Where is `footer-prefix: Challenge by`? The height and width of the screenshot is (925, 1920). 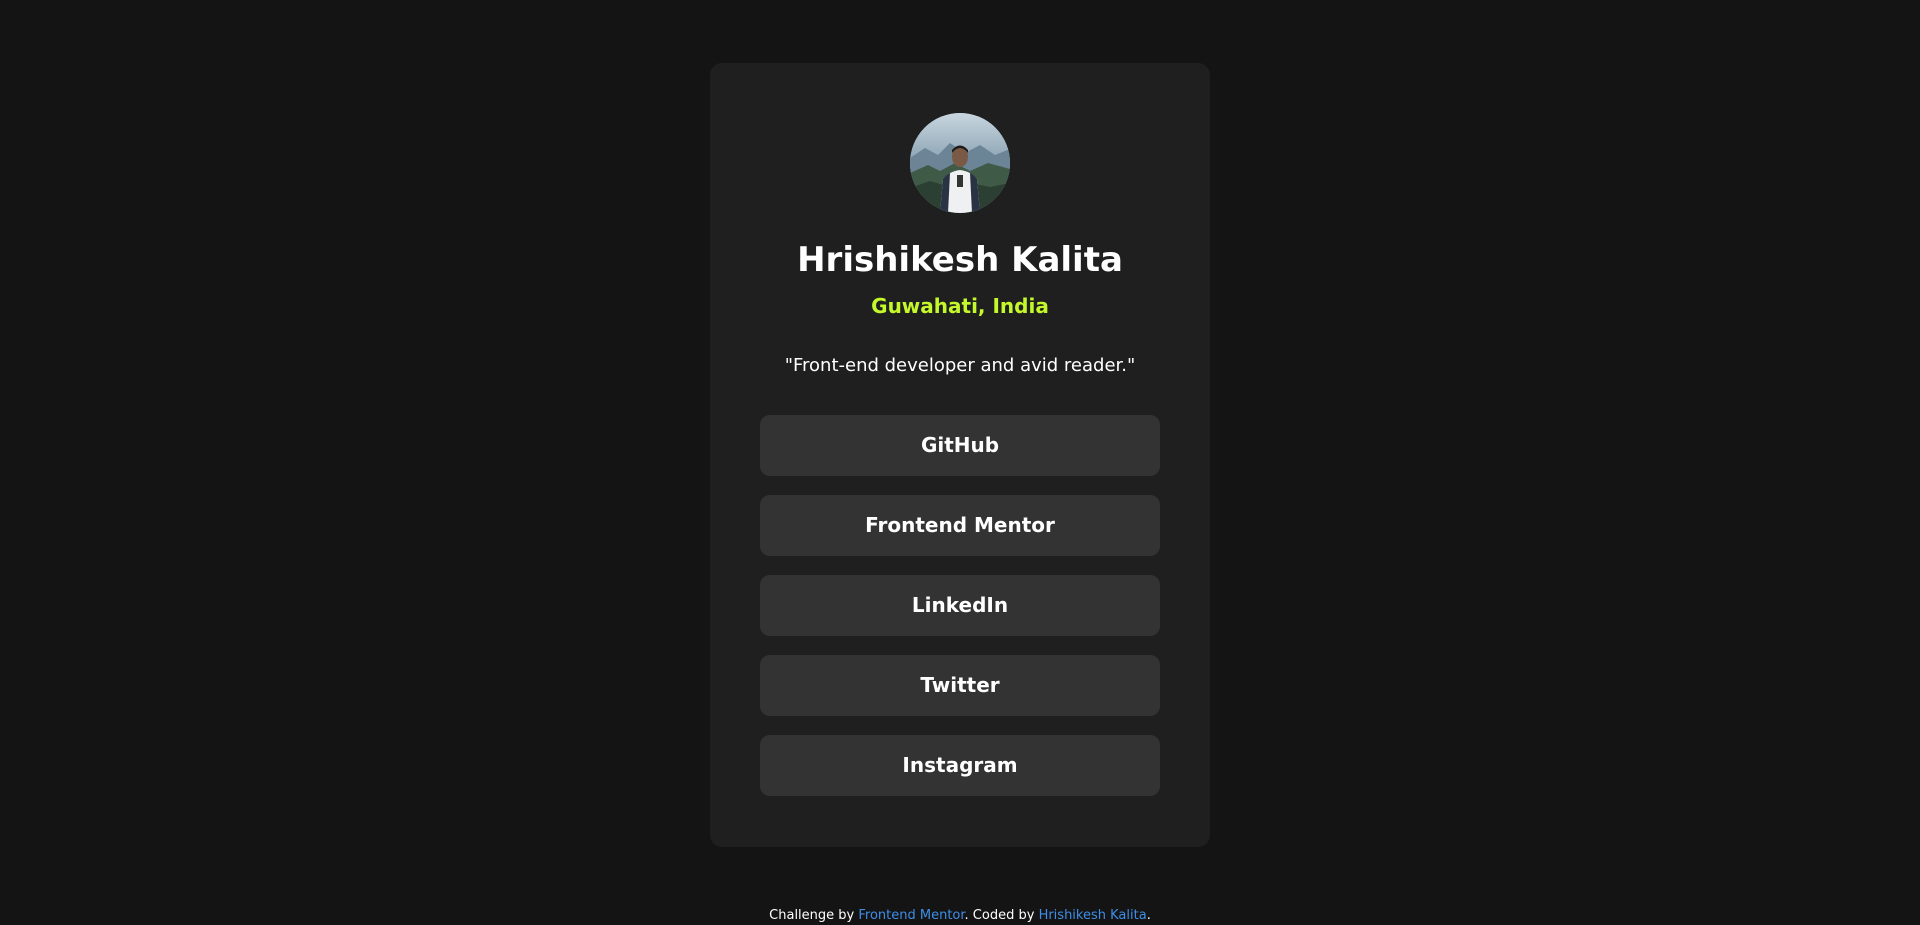 footer-prefix: Challenge by is located at coordinates (814, 915).